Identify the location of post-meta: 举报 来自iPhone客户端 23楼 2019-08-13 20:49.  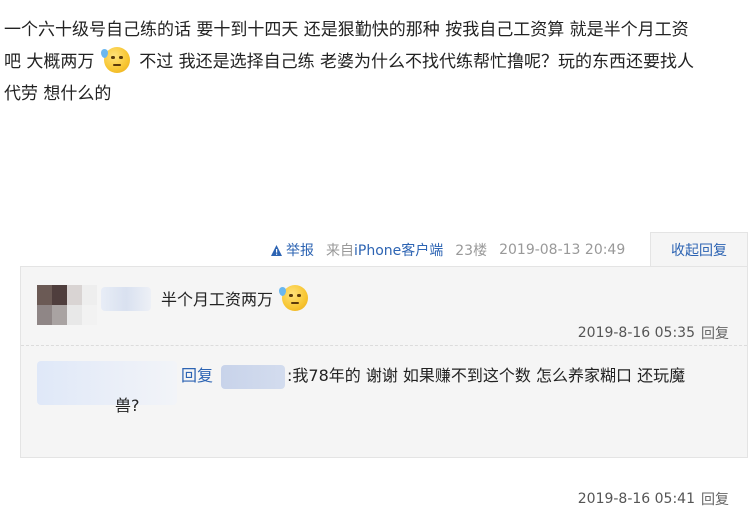
(447, 250).